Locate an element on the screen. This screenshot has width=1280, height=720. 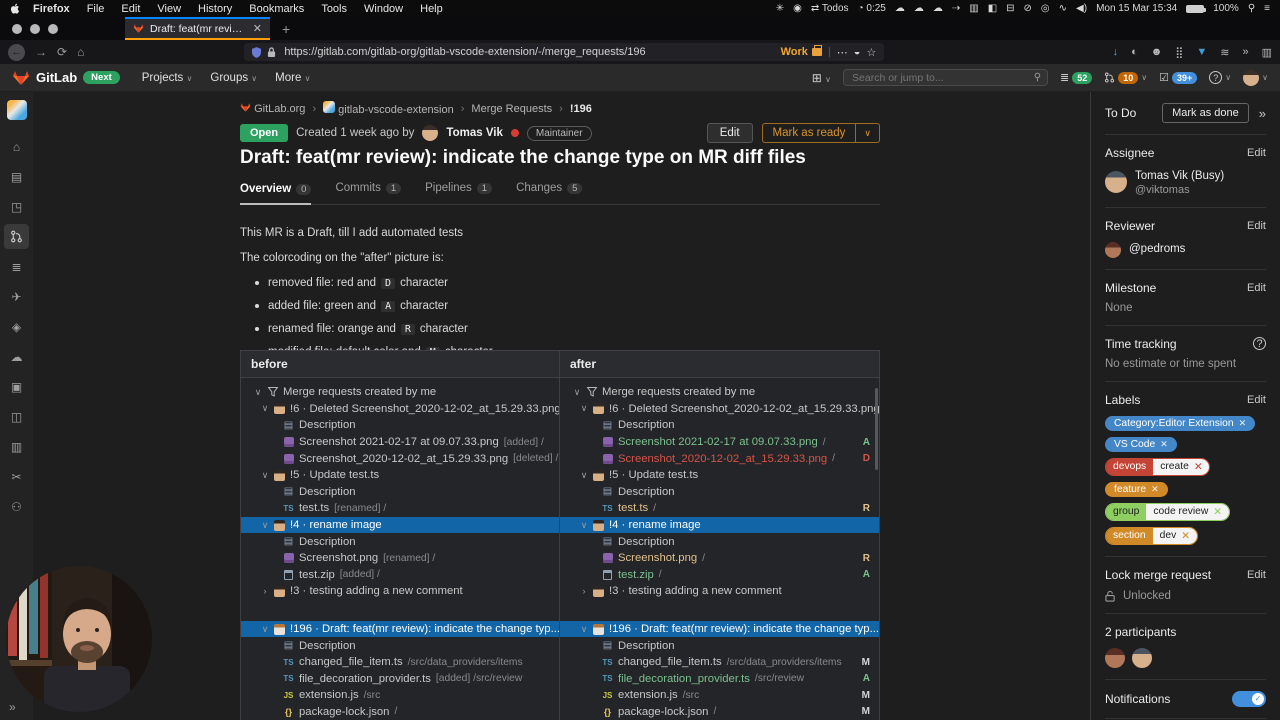
nav-groups: Groups ∨ is located at coordinates (233, 78).